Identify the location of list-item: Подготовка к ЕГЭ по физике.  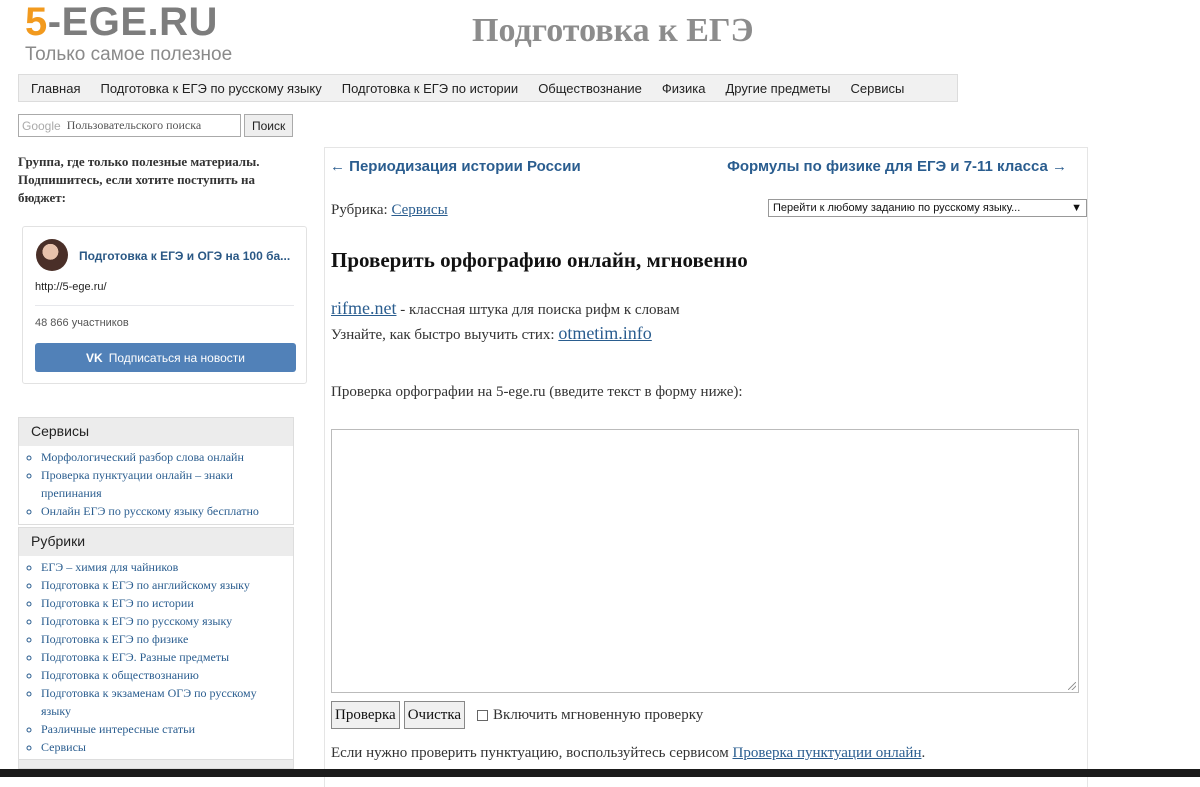
(164, 639).